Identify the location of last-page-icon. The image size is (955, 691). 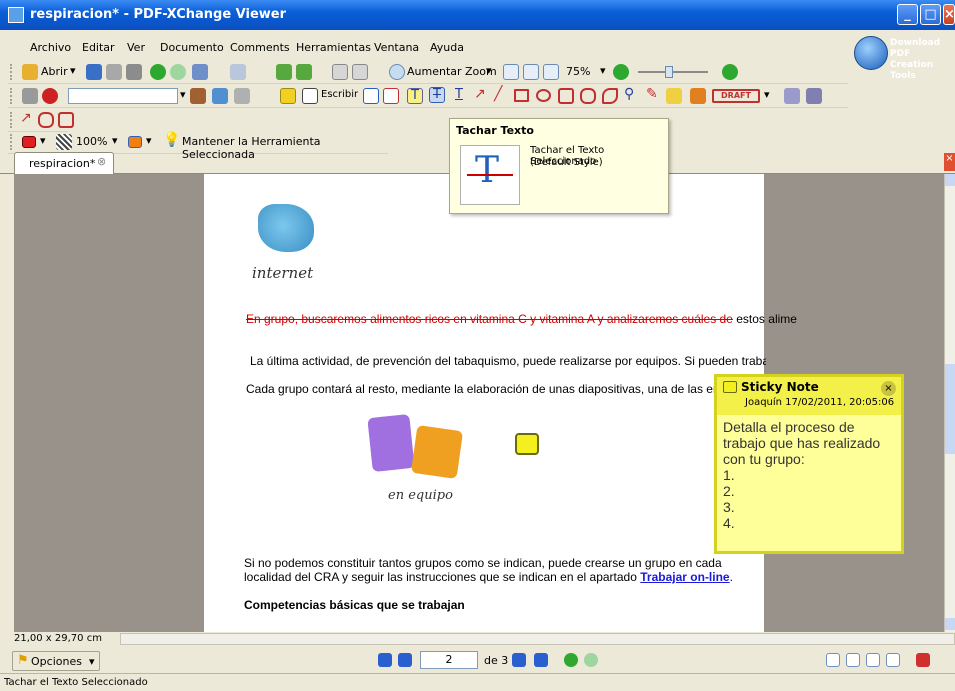
(541, 660).